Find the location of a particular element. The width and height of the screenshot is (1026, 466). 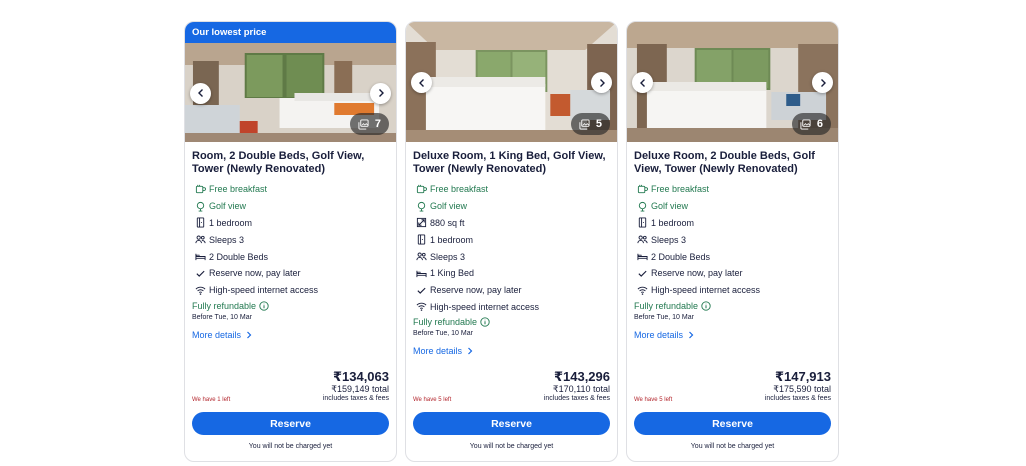

feature-item: Free breakfast is located at coordinates (290, 189).